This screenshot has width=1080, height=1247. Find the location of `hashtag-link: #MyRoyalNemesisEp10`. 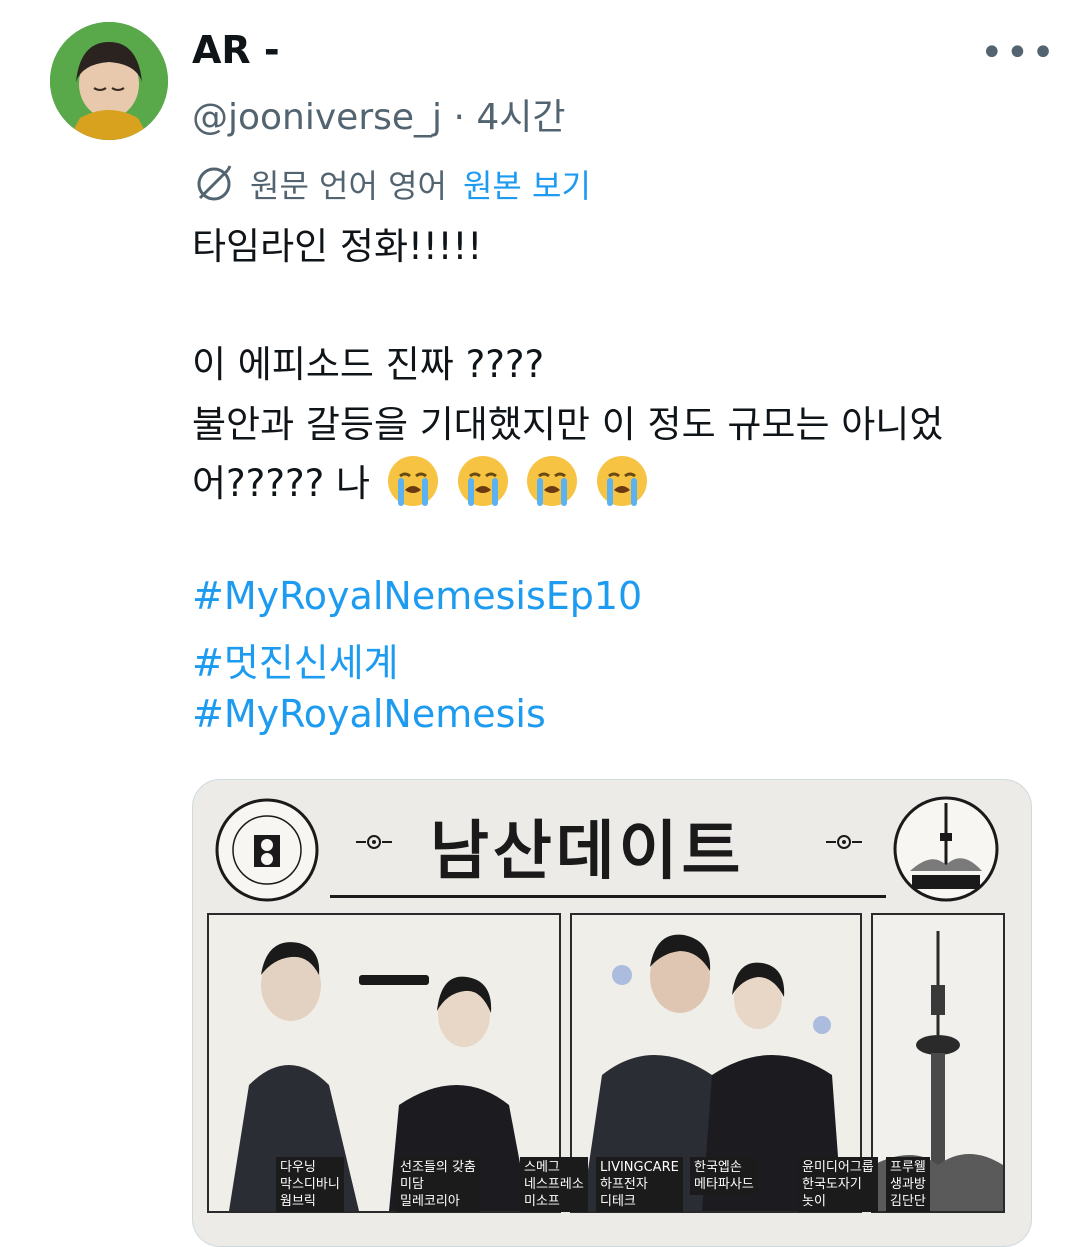

hashtag-link: #MyRoyalNemesisEp10 is located at coordinates (417, 596).